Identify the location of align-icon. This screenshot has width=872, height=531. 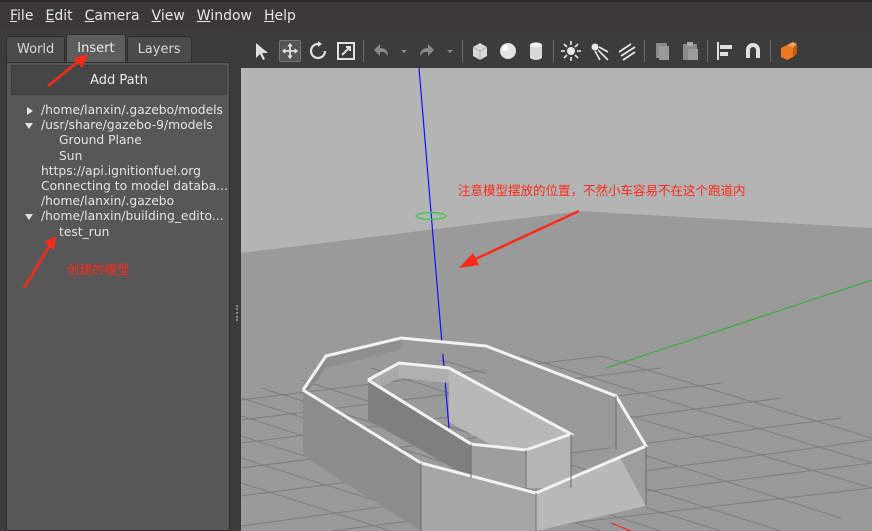
(725, 51).